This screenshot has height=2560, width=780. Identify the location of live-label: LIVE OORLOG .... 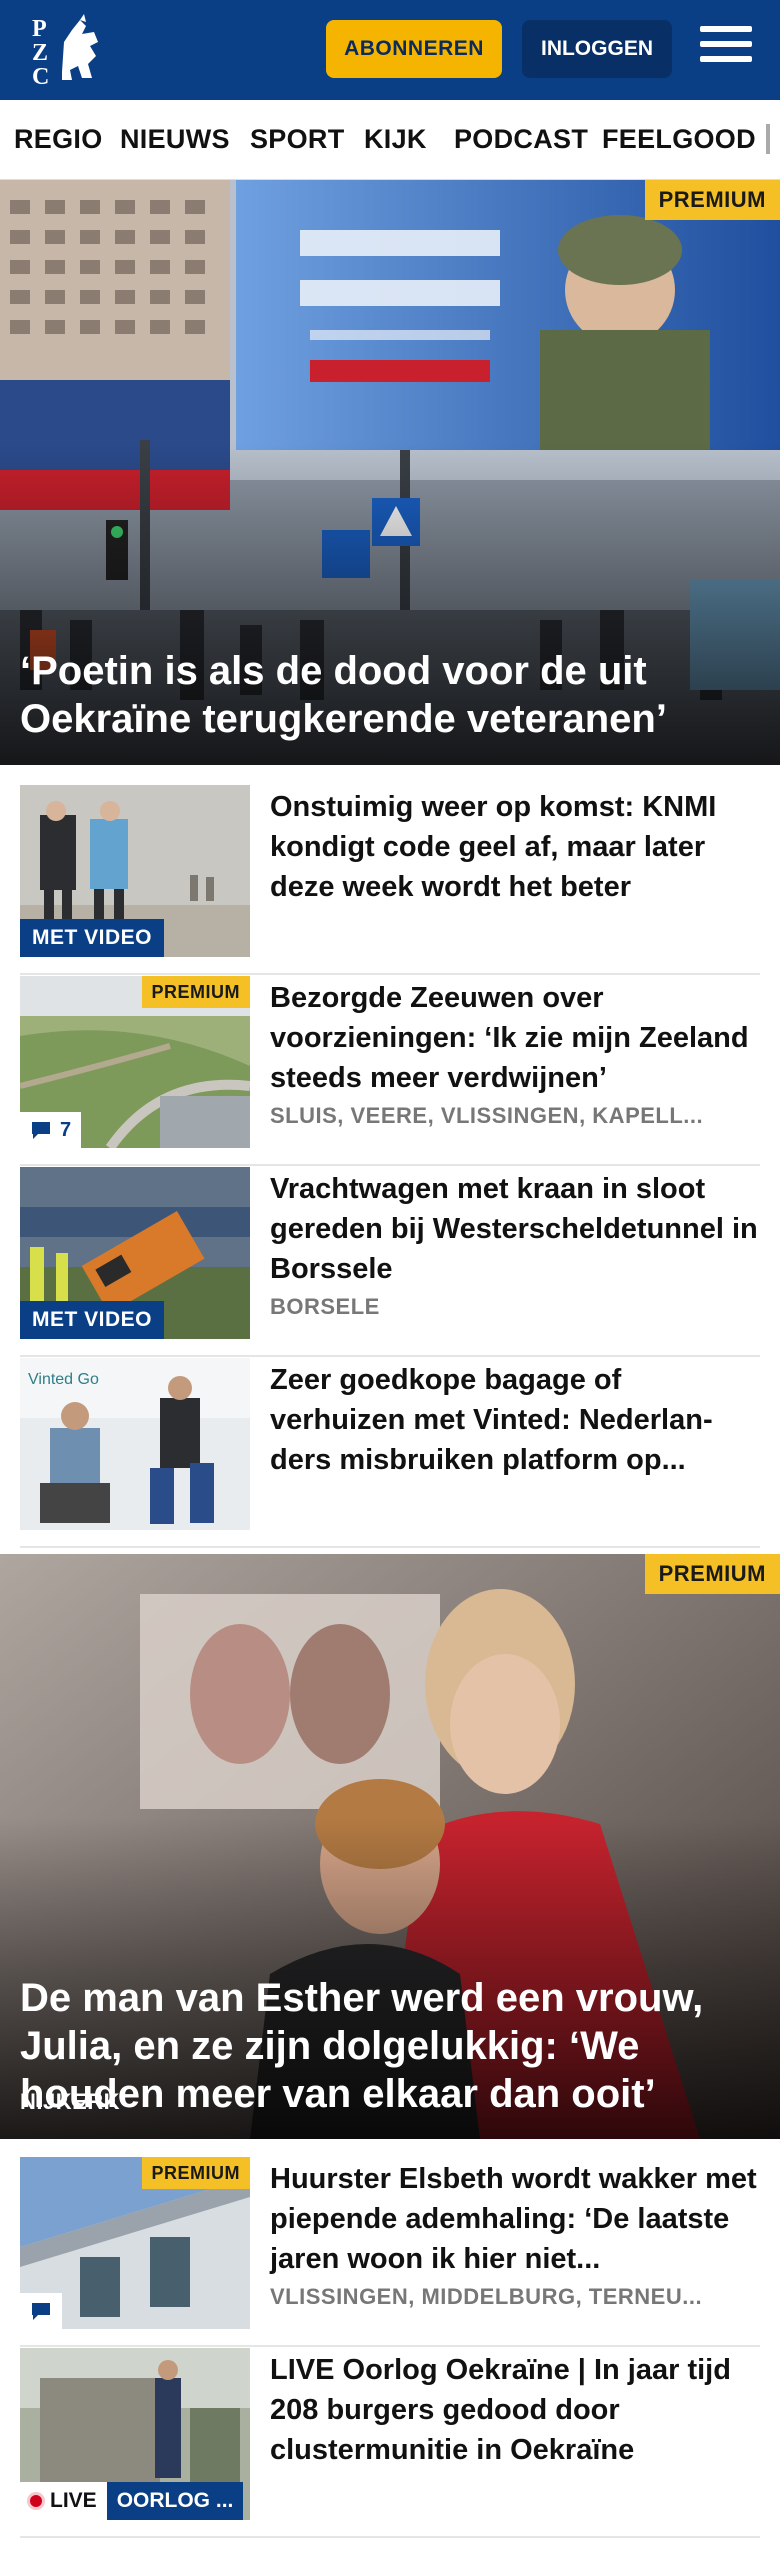
(132, 2501).